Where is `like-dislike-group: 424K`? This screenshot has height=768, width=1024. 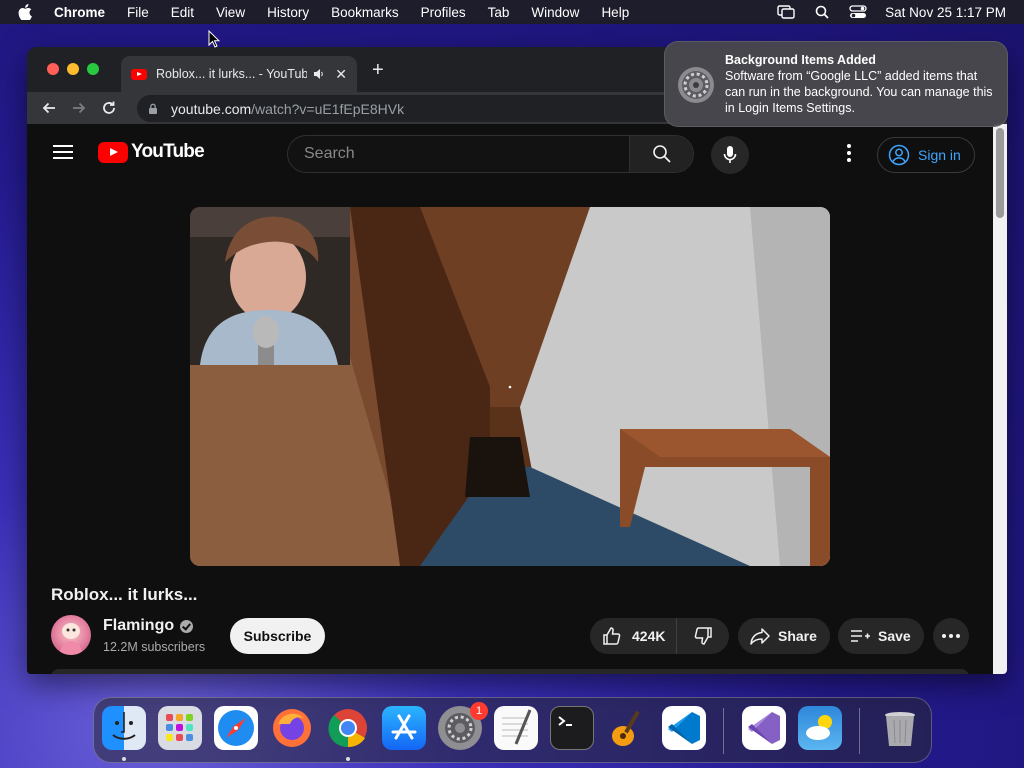 like-dislike-group: 424K is located at coordinates (659, 636).